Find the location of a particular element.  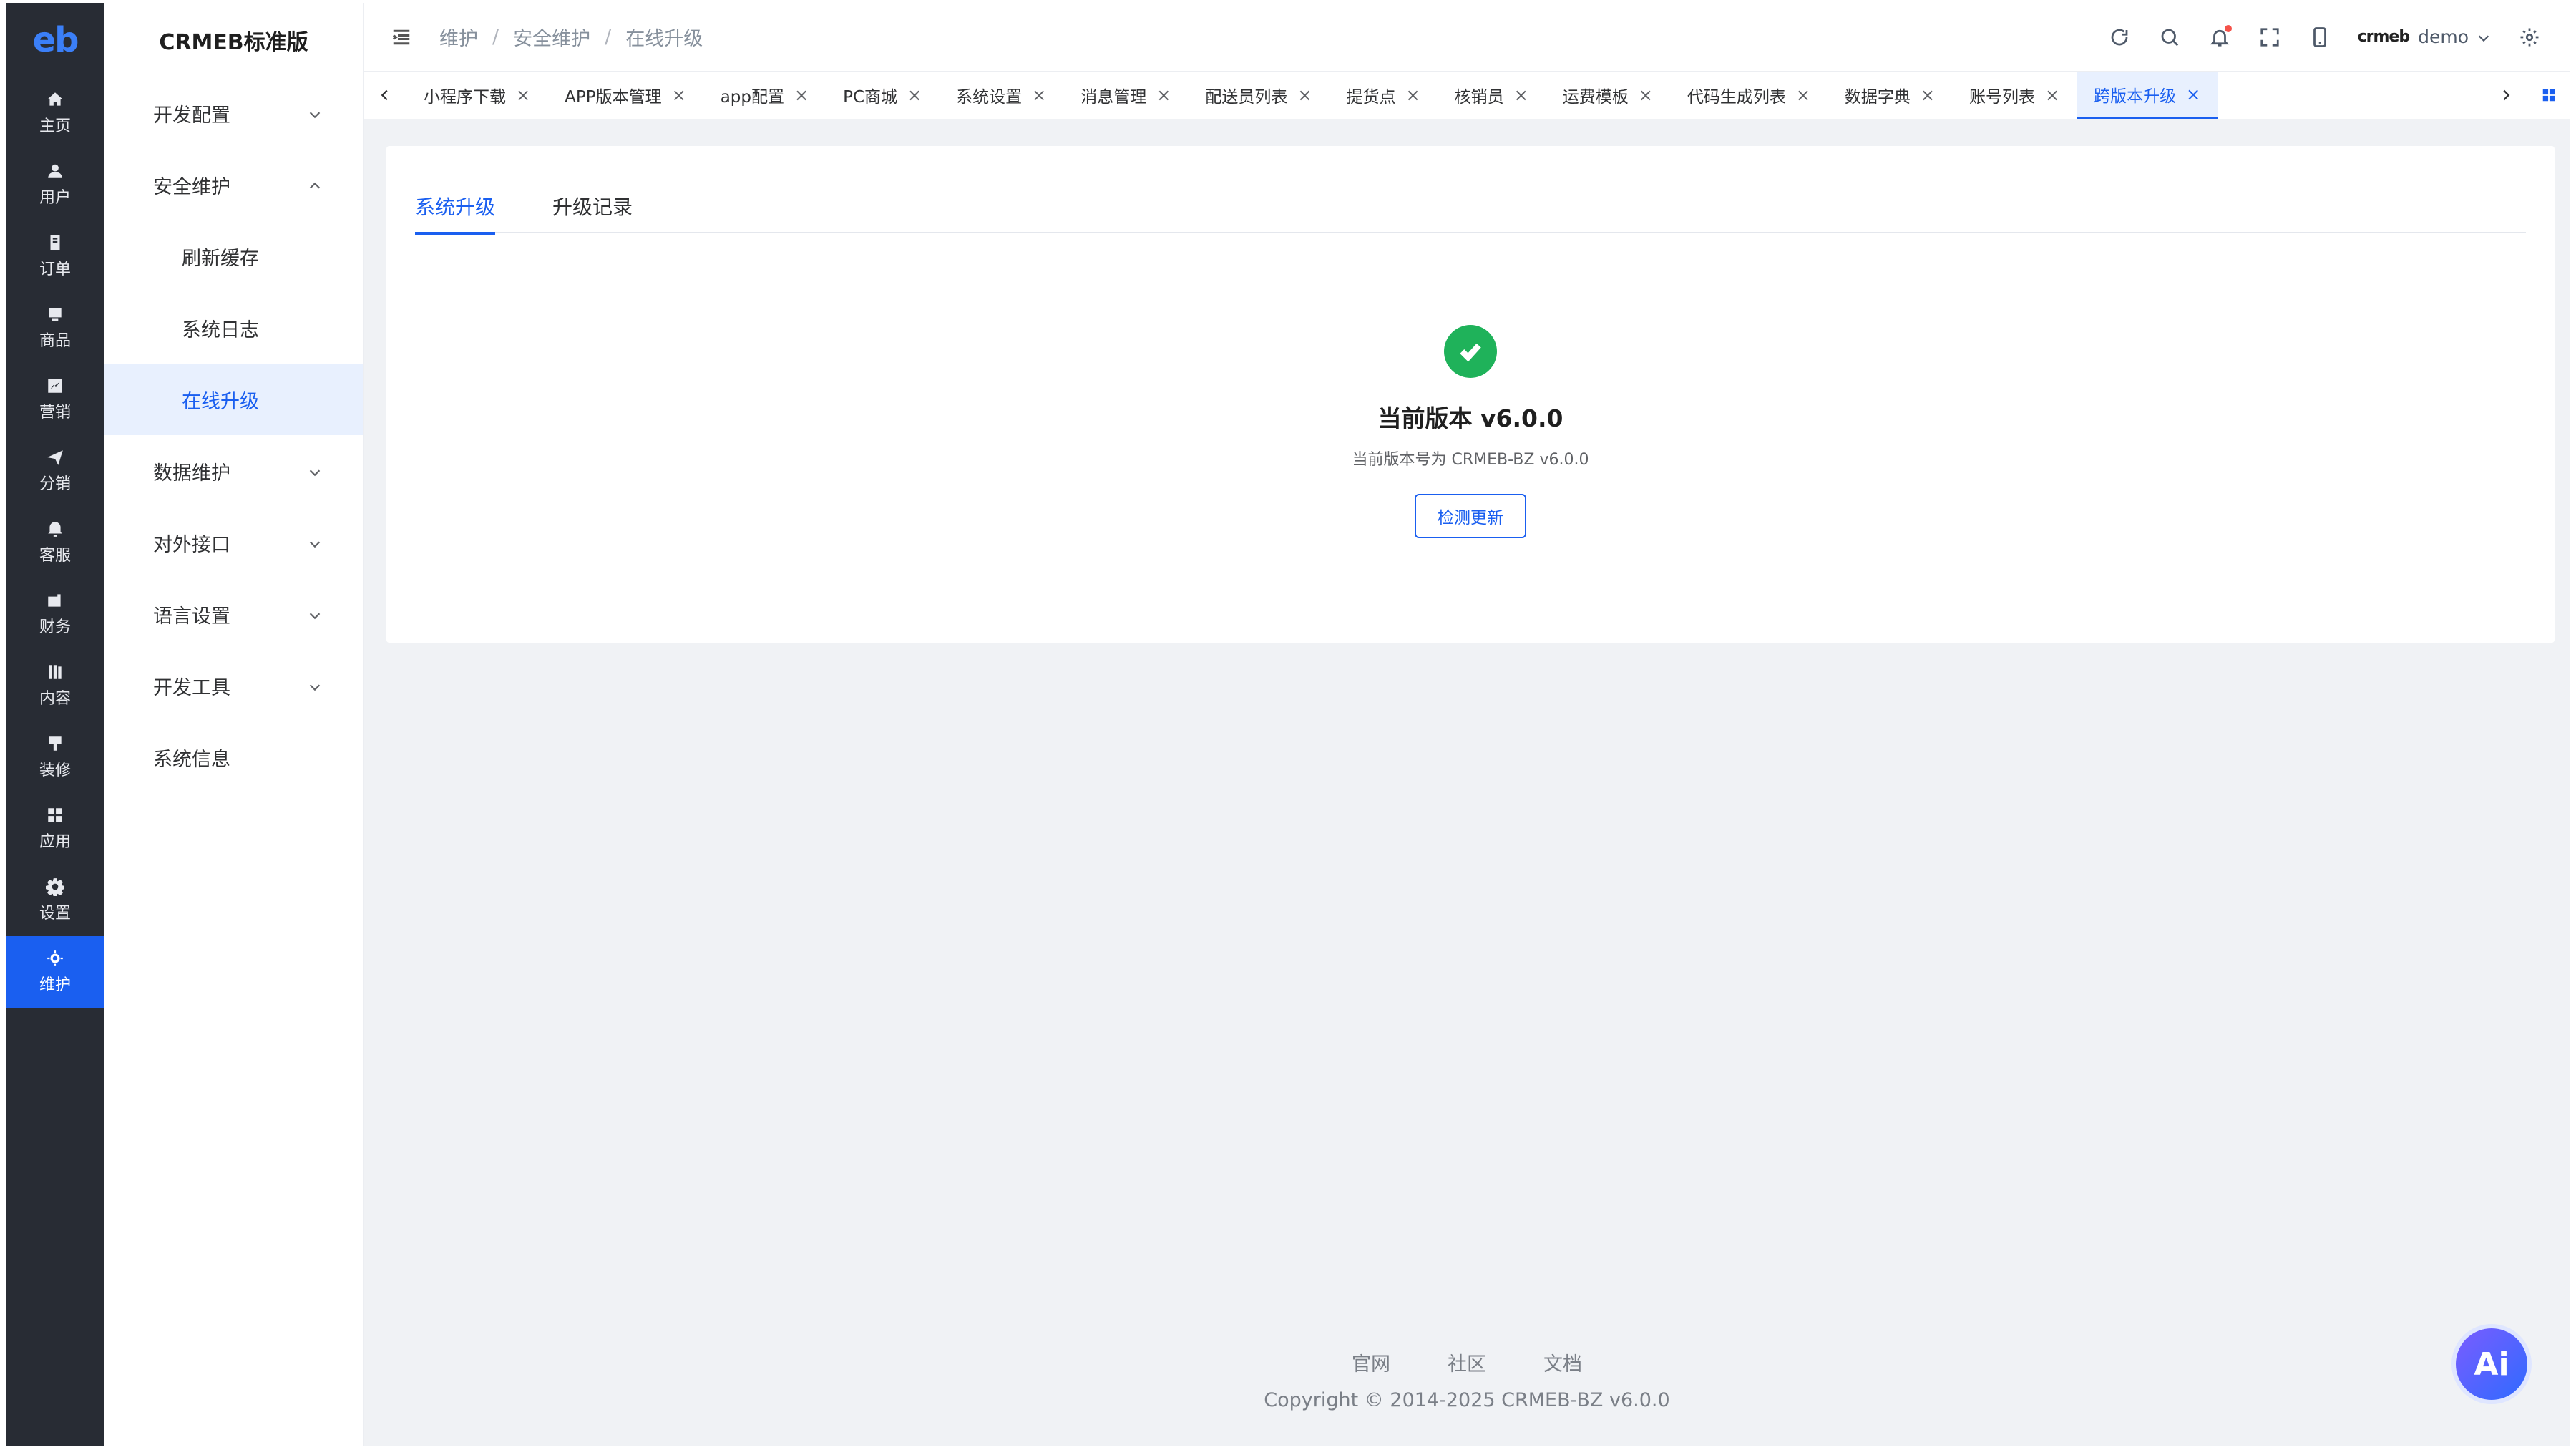

sidebar-item-label: 系统信息 is located at coordinates (191, 759).